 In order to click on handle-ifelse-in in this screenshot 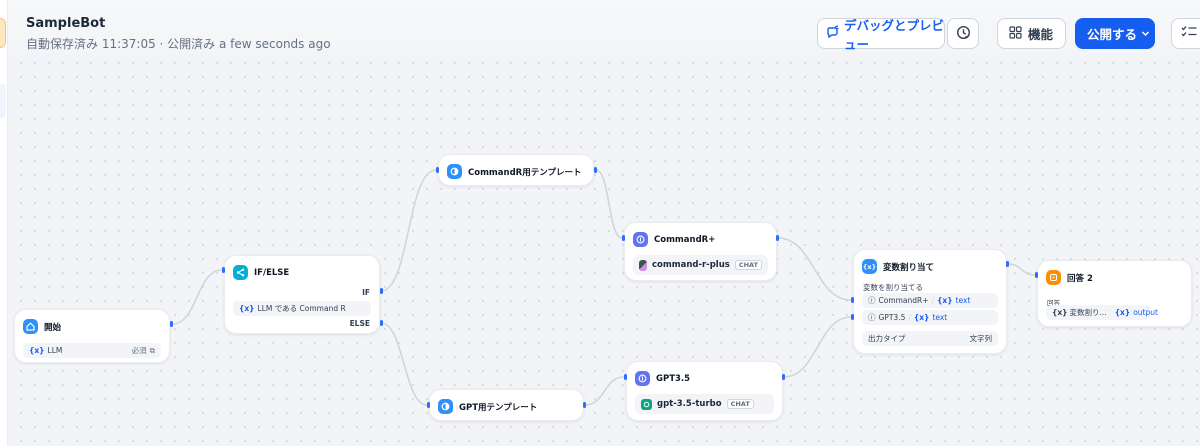, I will do `click(223, 270)`.